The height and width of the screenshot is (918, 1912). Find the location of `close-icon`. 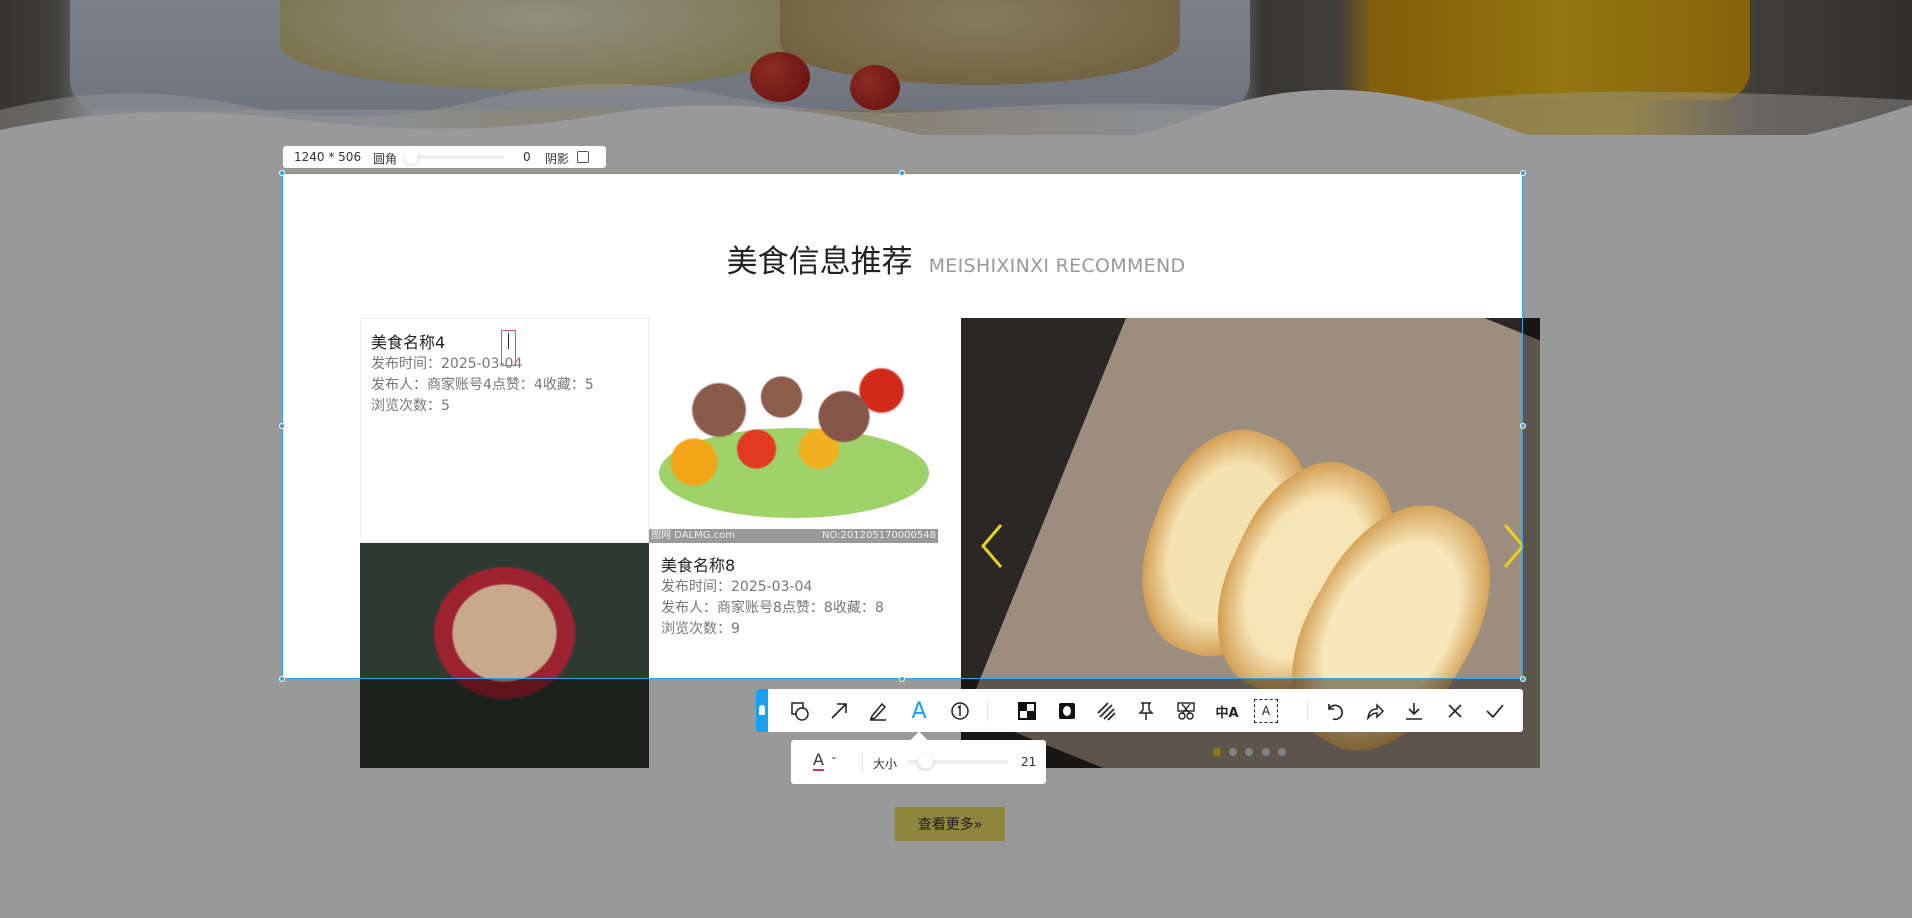

close-icon is located at coordinates (1455, 711).